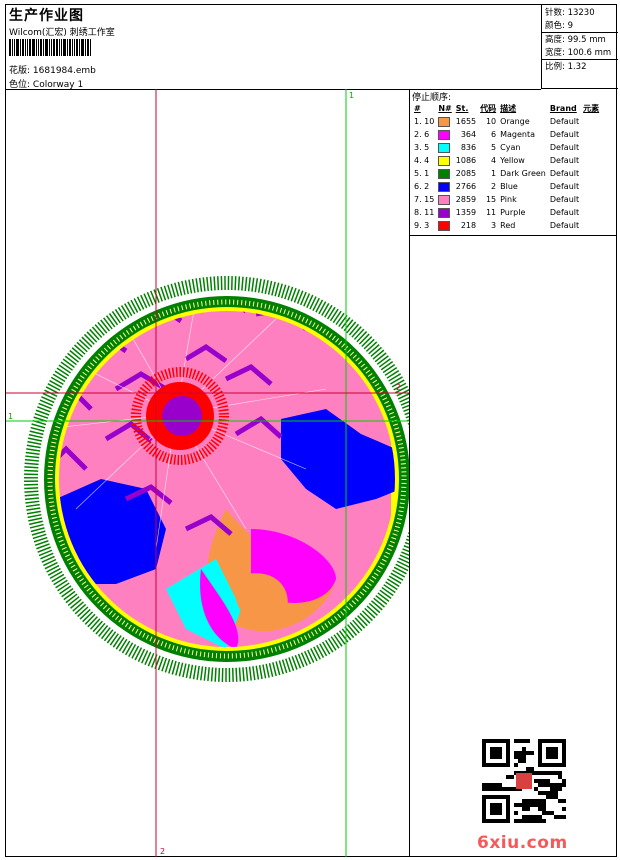 The image size is (620, 860). Describe the element at coordinates (494, 160) in the screenshot. I see `cell-code: 4` at that location.